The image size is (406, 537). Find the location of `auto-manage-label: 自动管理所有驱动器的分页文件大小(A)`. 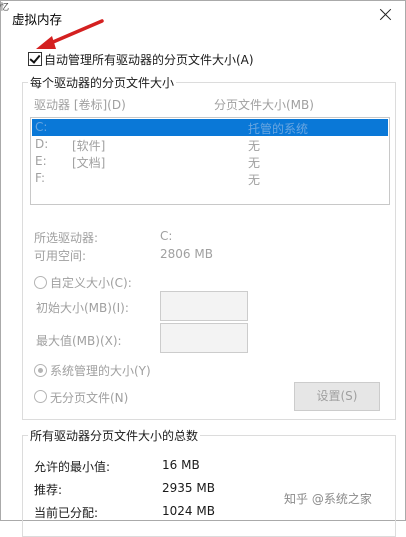

auto-manage-label: 自动管理所有驱动器的分页文件大小(A) is located at coordinates (149, 59).